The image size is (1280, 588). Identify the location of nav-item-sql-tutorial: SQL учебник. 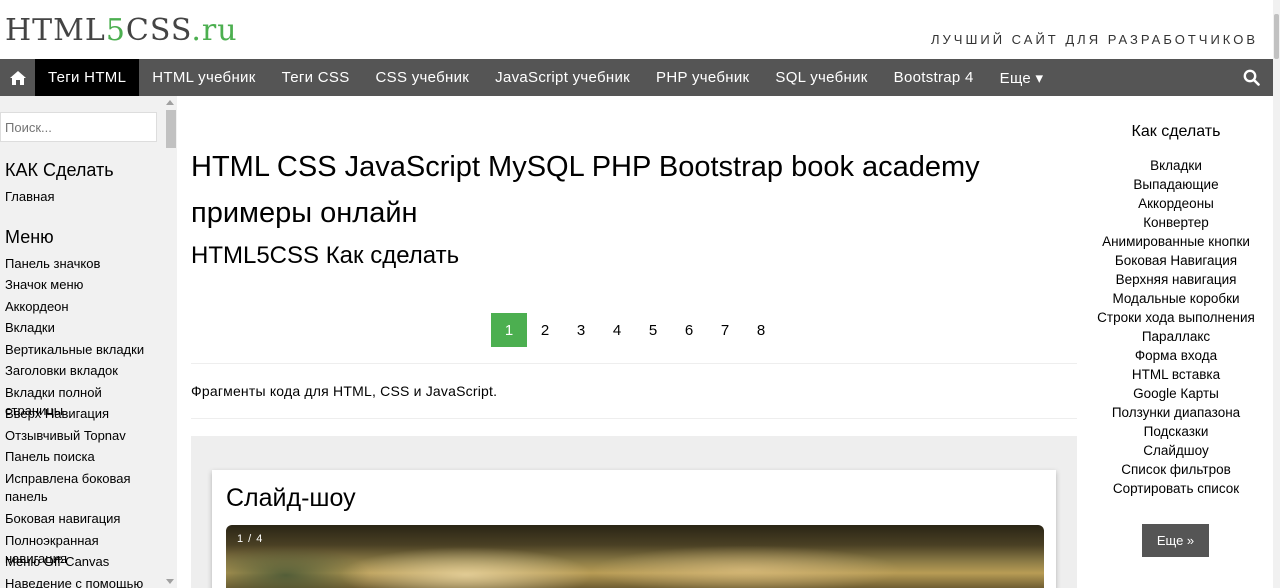
(821, 77).